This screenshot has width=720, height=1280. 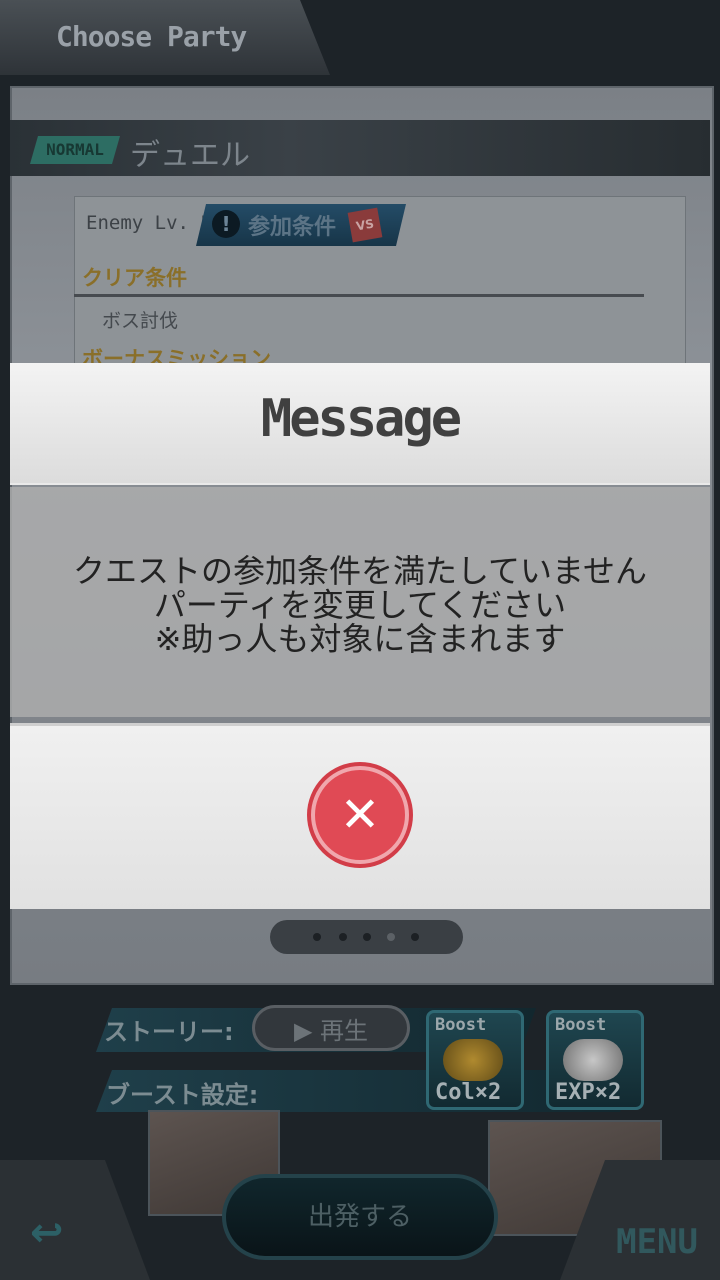 I want to click on menu-label: MENU, so click(x=657, y=1242).